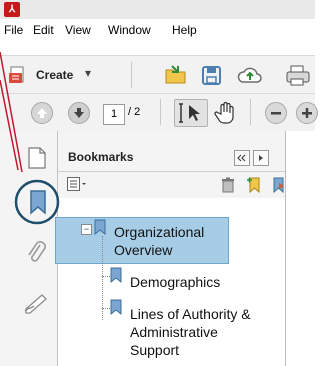 This screenshot has height=366, width=320. Describe the element at coordinates (169, 241) in the screenshot. I see `bookmark-item-organizational-overview: Organizational Overview` at that location.